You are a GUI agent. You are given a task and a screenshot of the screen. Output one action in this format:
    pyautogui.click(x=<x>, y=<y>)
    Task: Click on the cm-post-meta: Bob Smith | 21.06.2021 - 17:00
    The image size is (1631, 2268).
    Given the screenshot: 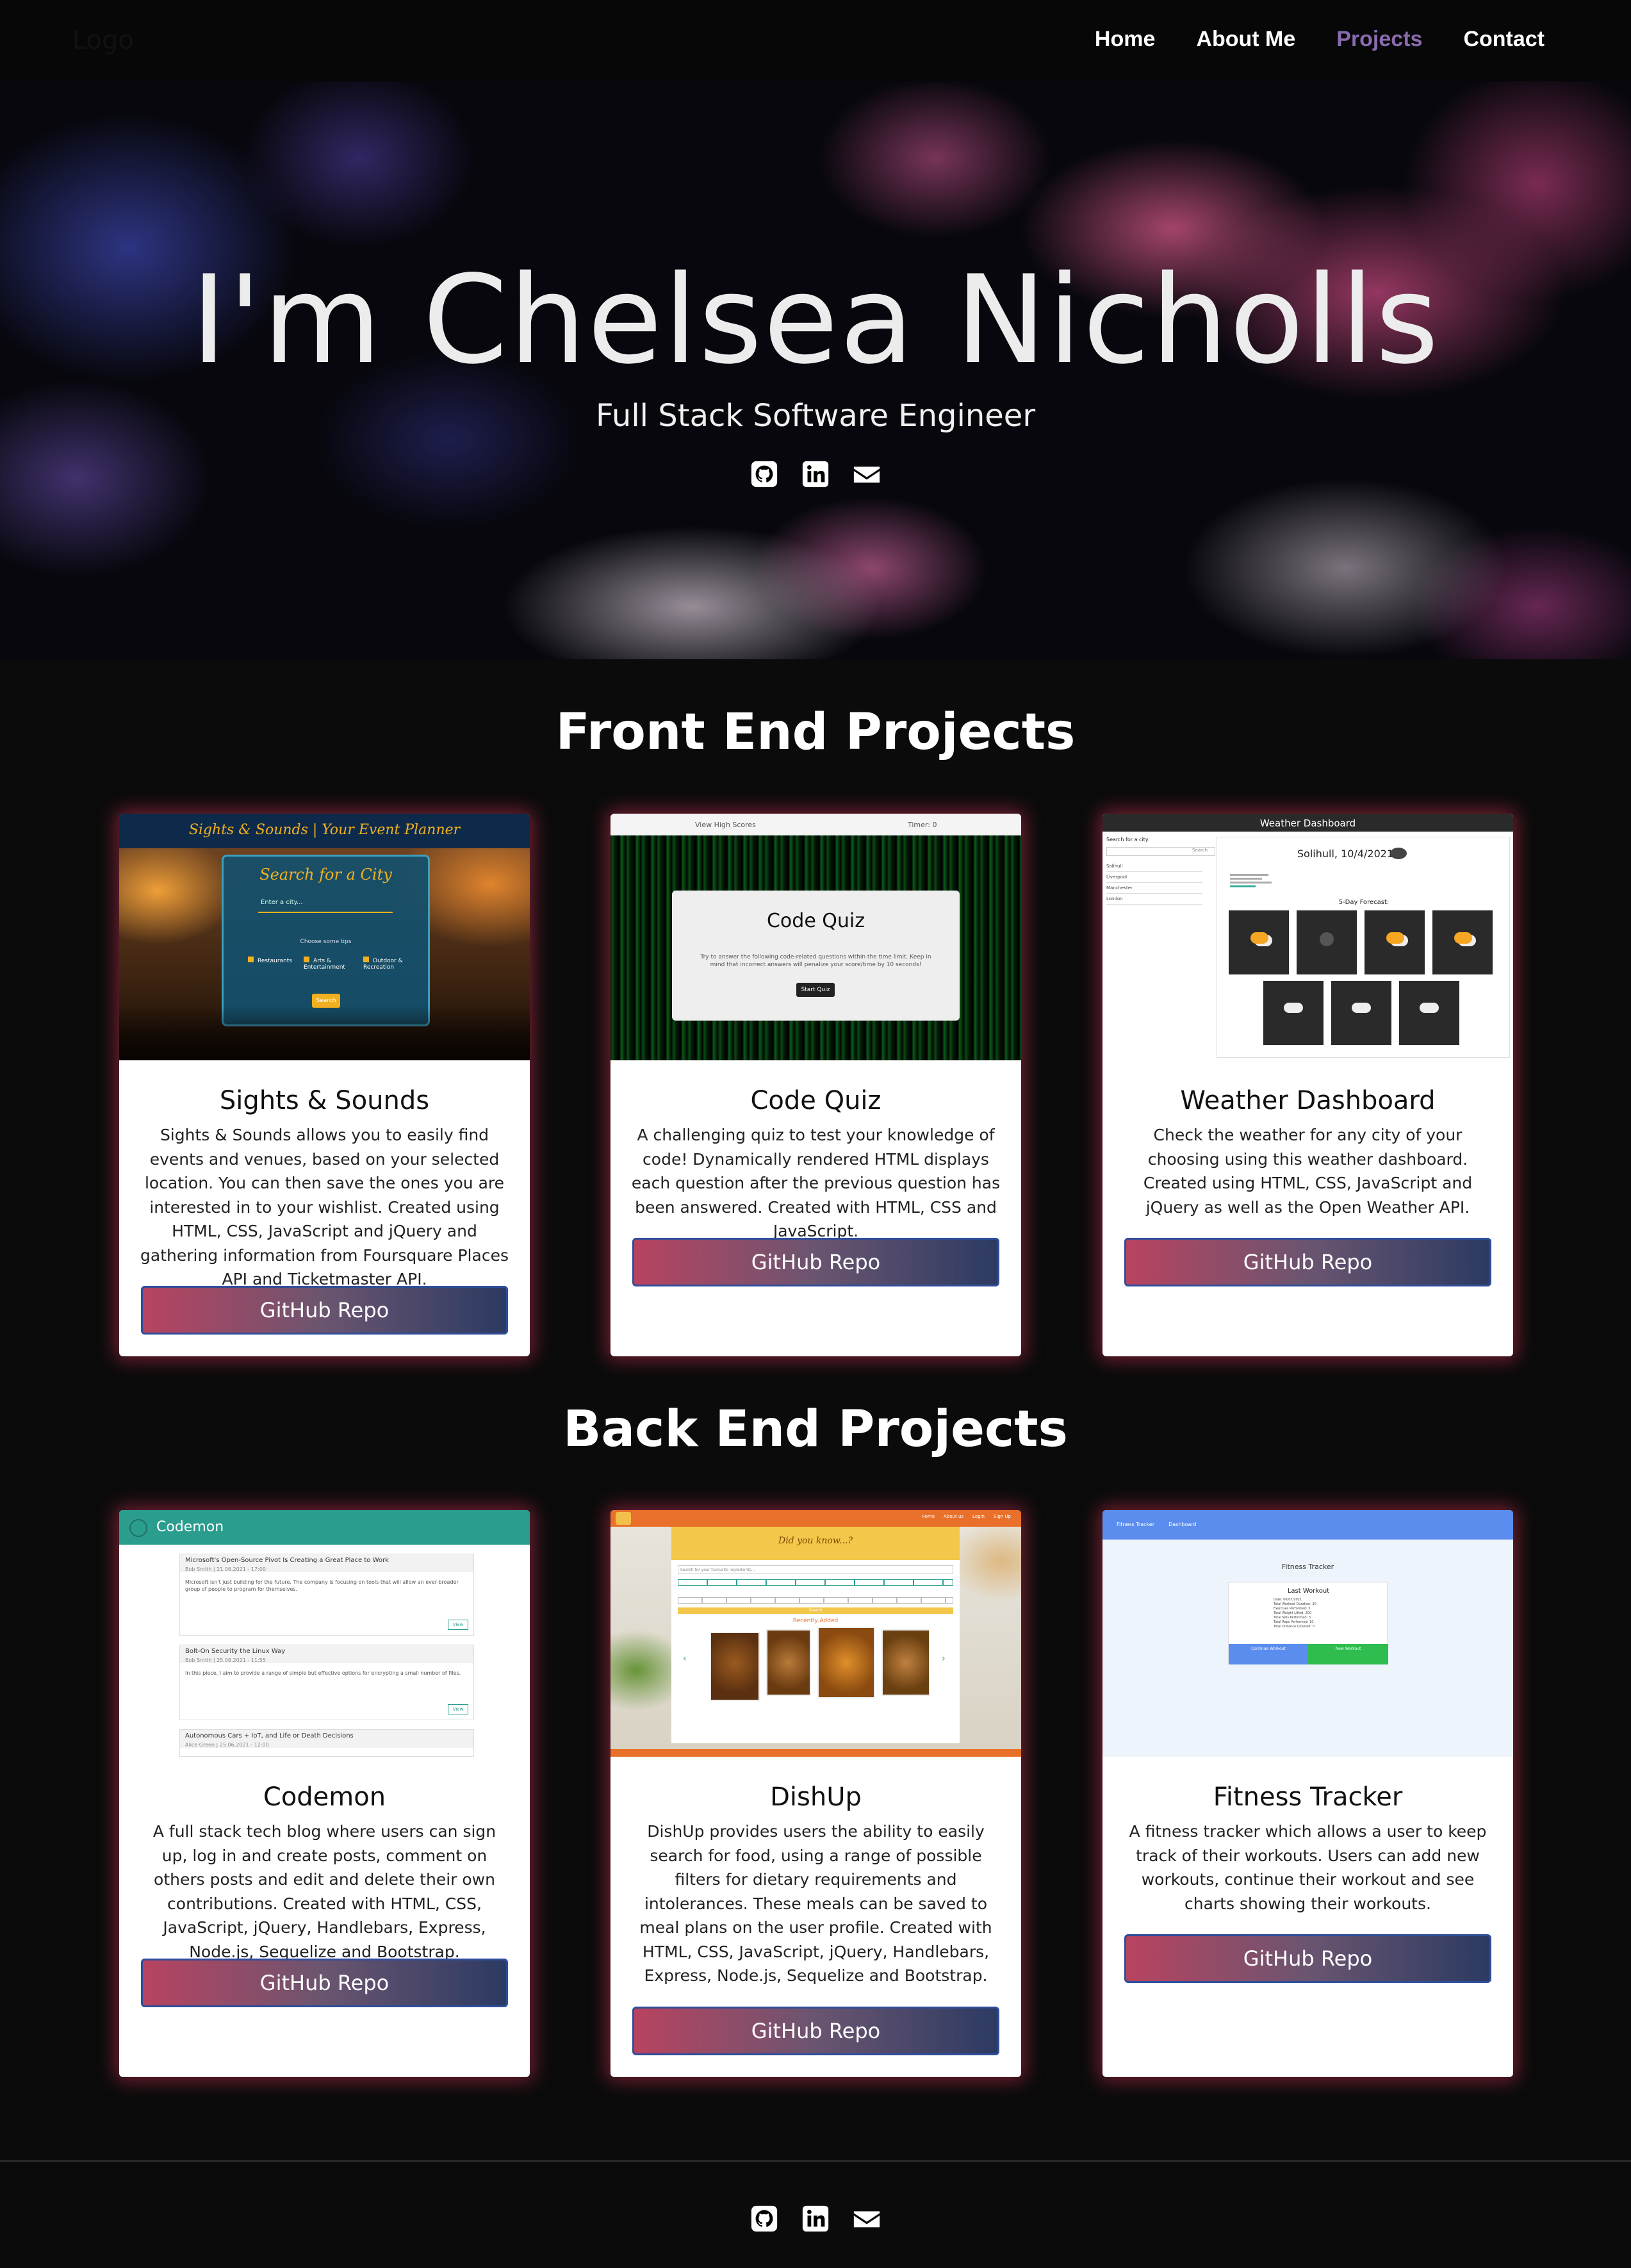 What is the action you would take?
    pyautogui.click(x=327, y=1569)
    